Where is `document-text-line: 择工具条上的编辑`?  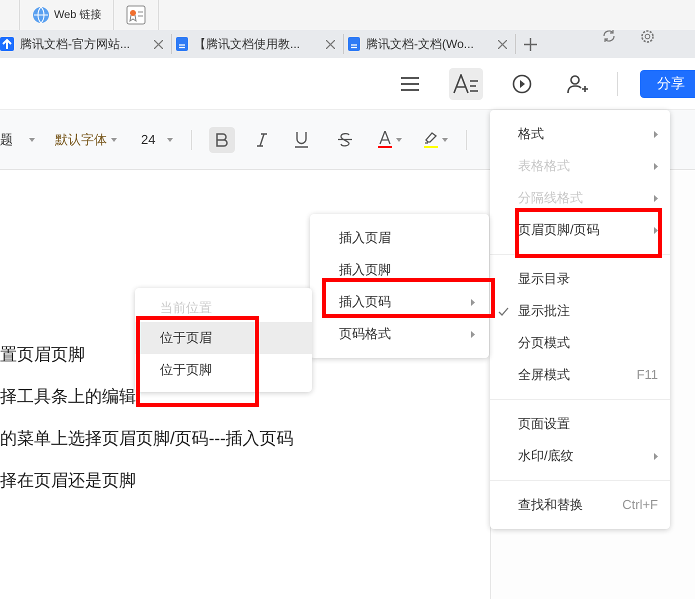
document-text-line: 择工具条上的编辑 is located at coordinates (68, 397).